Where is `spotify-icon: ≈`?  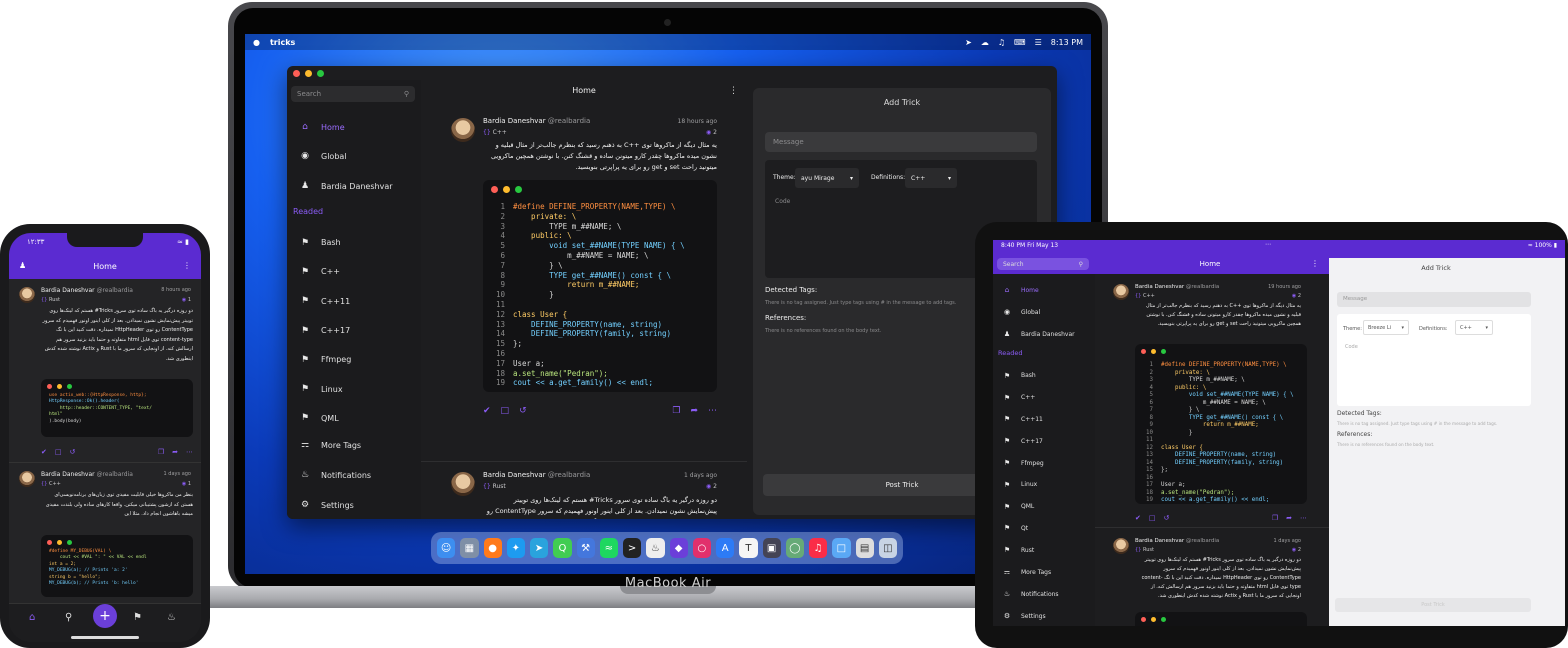 spotify-icon: ≈ is located at coordinates (608, 548).